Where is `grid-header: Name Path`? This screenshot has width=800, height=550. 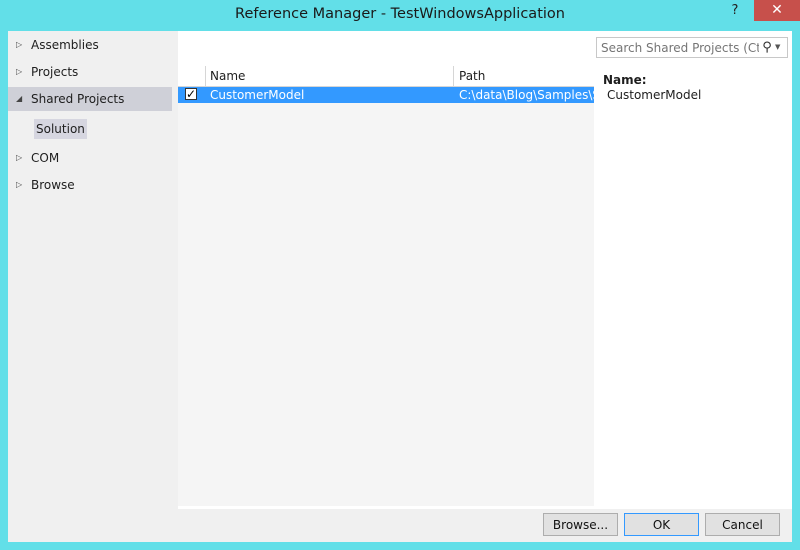 grid-header: Name Path is located at coordinates (386, 76).